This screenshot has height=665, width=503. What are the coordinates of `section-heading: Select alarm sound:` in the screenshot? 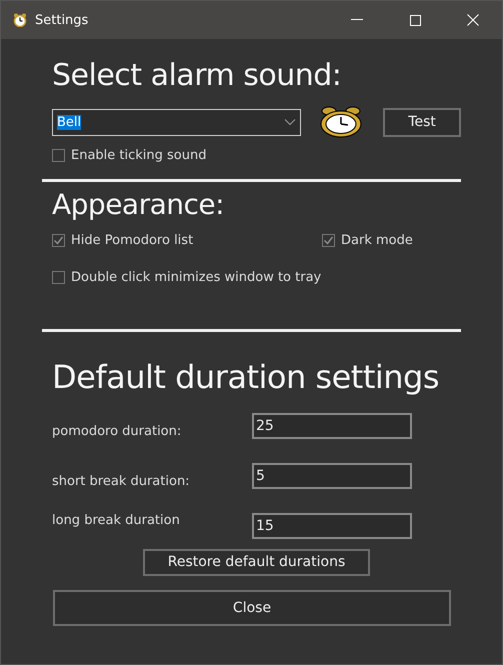 It's located at (197, 75).